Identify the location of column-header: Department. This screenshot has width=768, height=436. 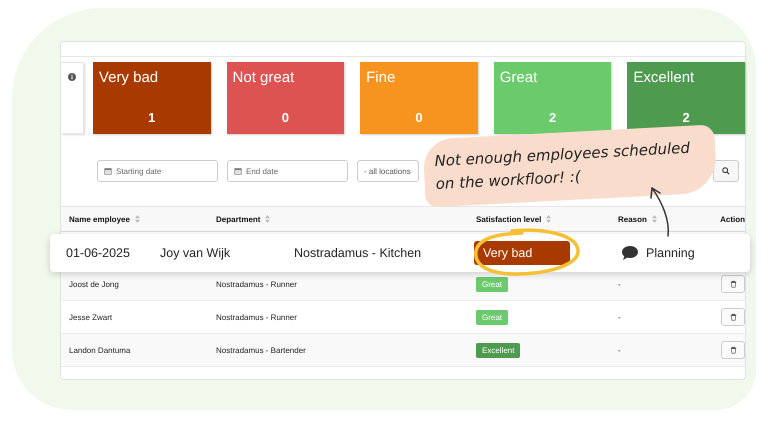
(238, 219).